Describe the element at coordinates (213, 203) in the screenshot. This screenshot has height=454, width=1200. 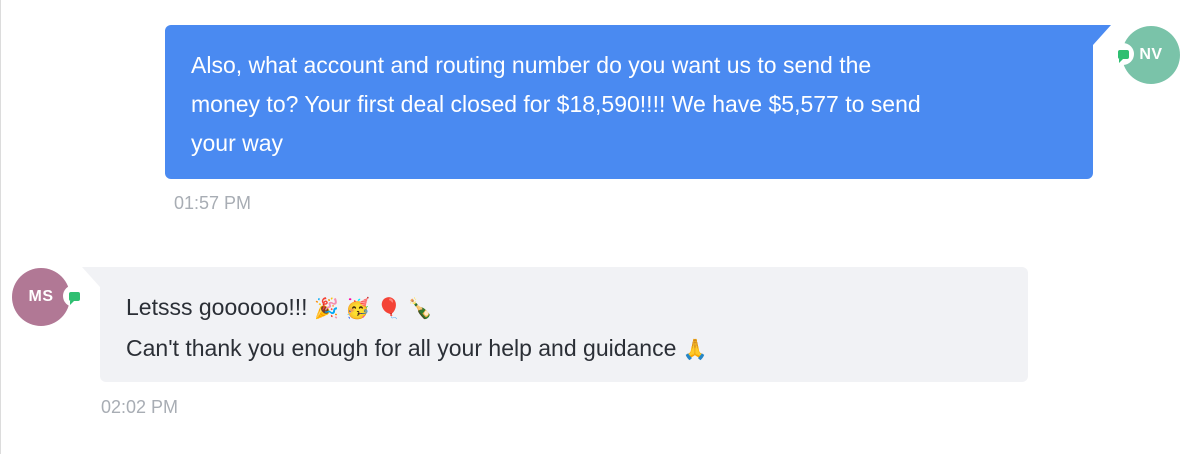
I see `outgoing-message-time: 01:57 PM` at that location.